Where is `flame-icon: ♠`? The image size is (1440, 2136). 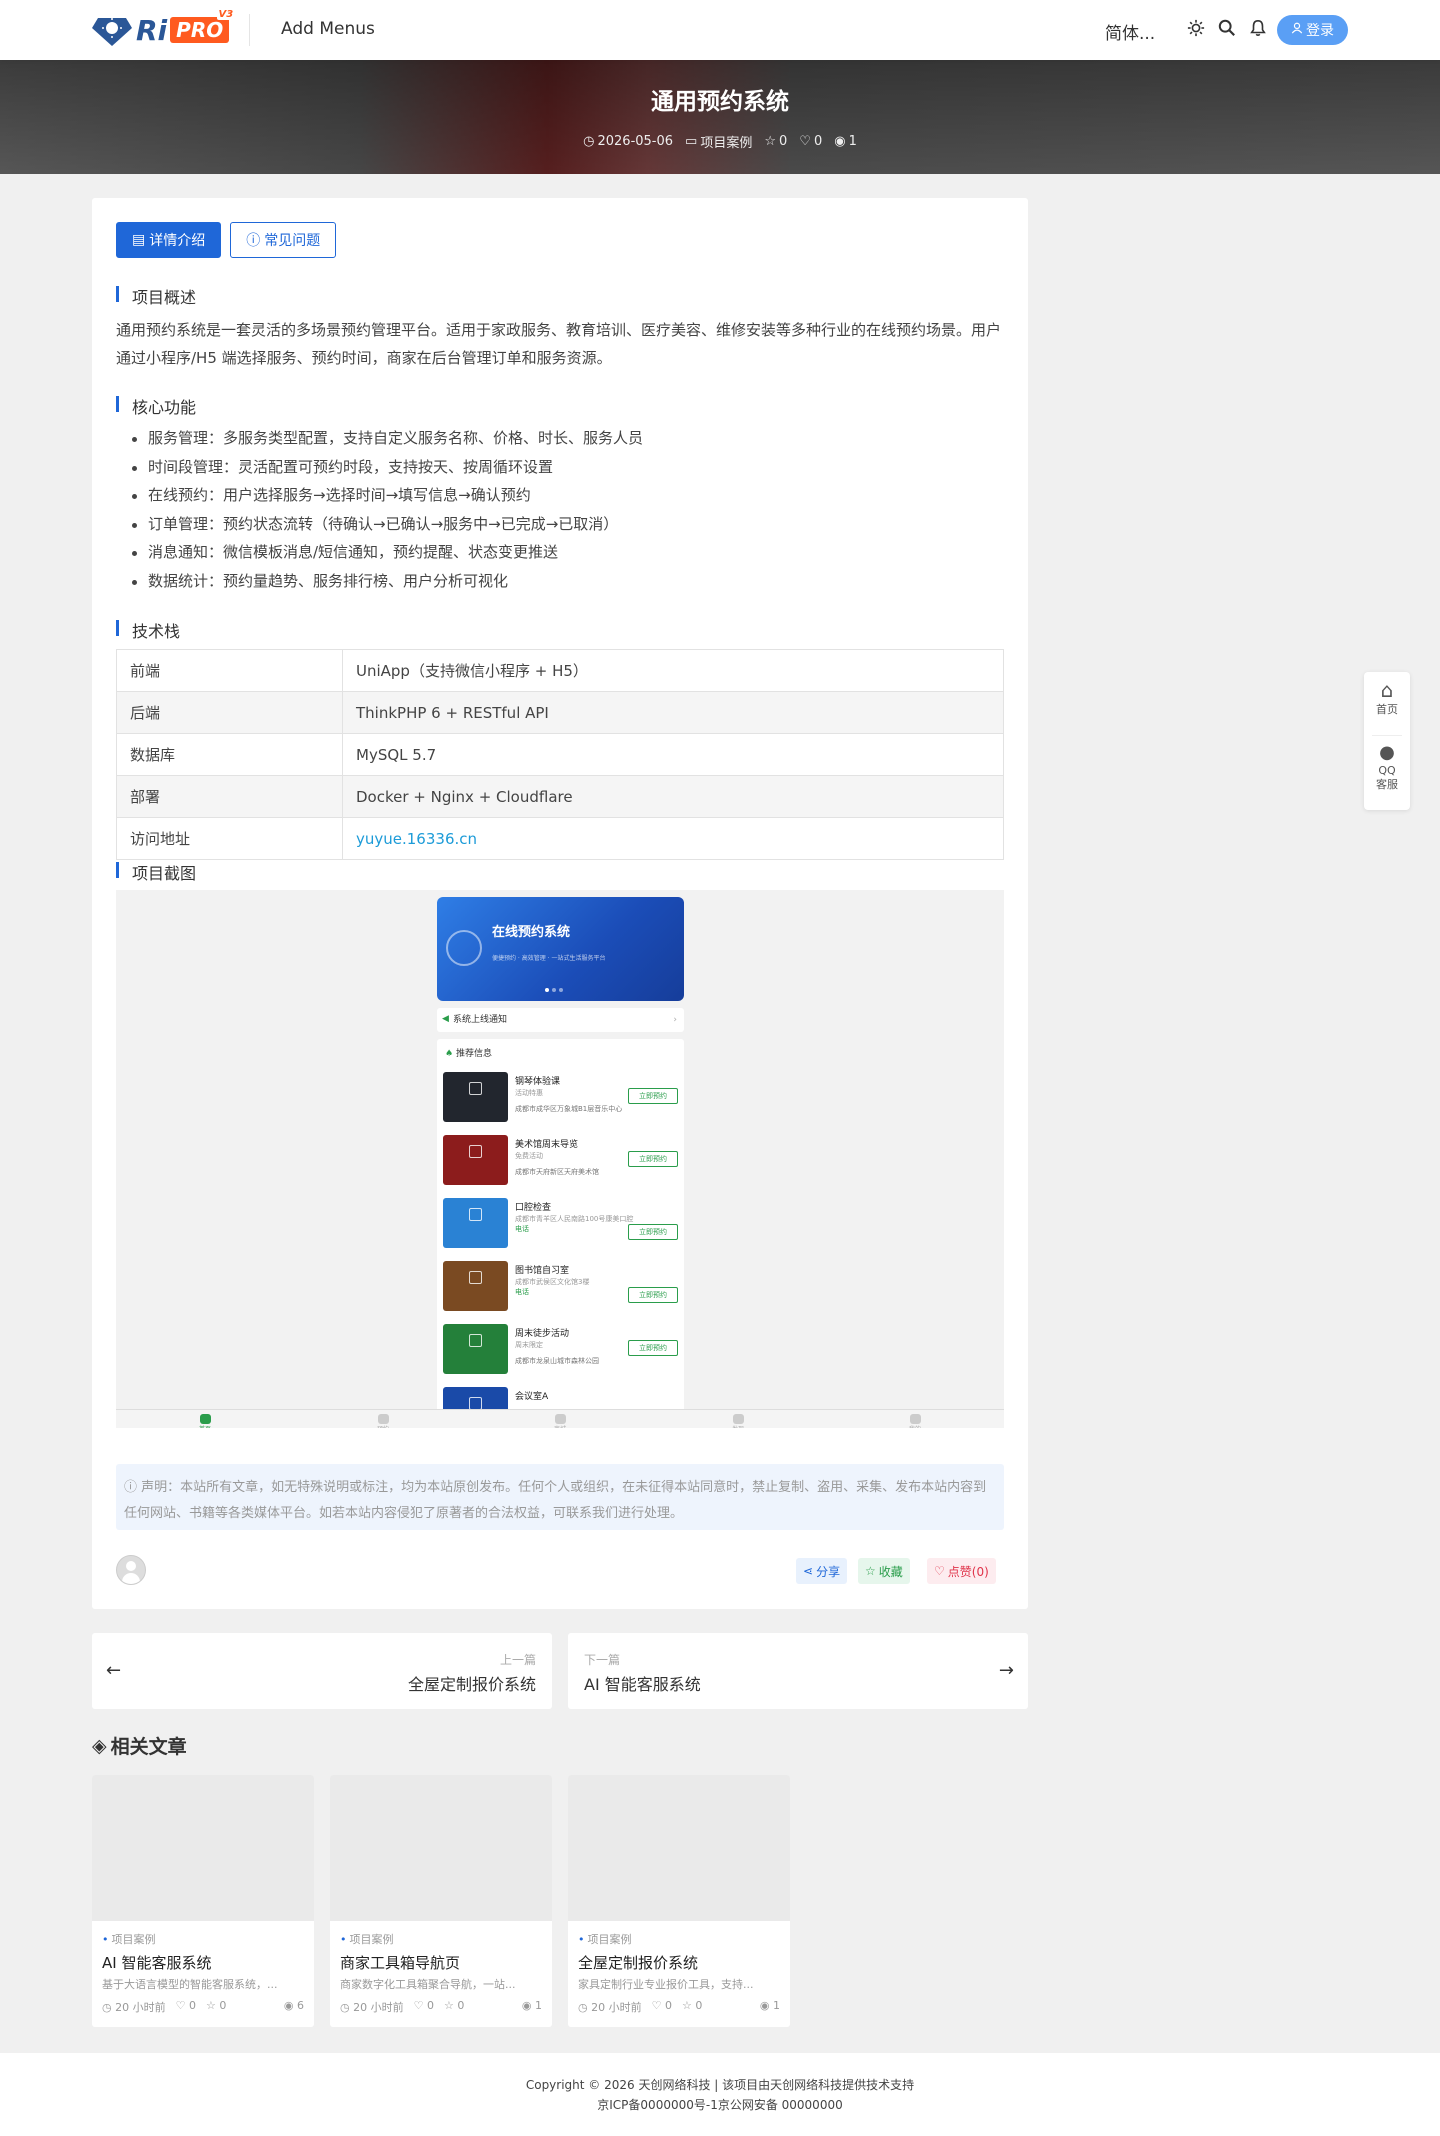
flame-icon: ♠ is located at coordinates (449, 1054).